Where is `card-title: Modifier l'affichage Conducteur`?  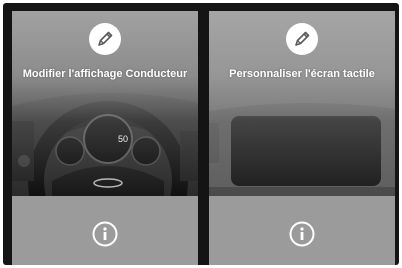 card-title: Modifier l'affichage Conducteur is located at coordinates (105, 74).